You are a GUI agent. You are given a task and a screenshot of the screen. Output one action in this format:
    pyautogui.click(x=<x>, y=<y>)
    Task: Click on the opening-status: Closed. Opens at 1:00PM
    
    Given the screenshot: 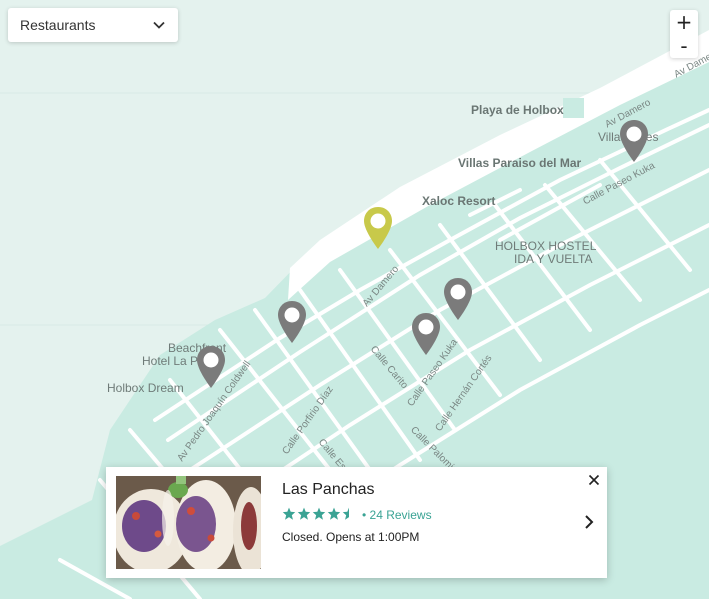 What is the action you would take?
    pyautogui.click(x=351, y=537)
    